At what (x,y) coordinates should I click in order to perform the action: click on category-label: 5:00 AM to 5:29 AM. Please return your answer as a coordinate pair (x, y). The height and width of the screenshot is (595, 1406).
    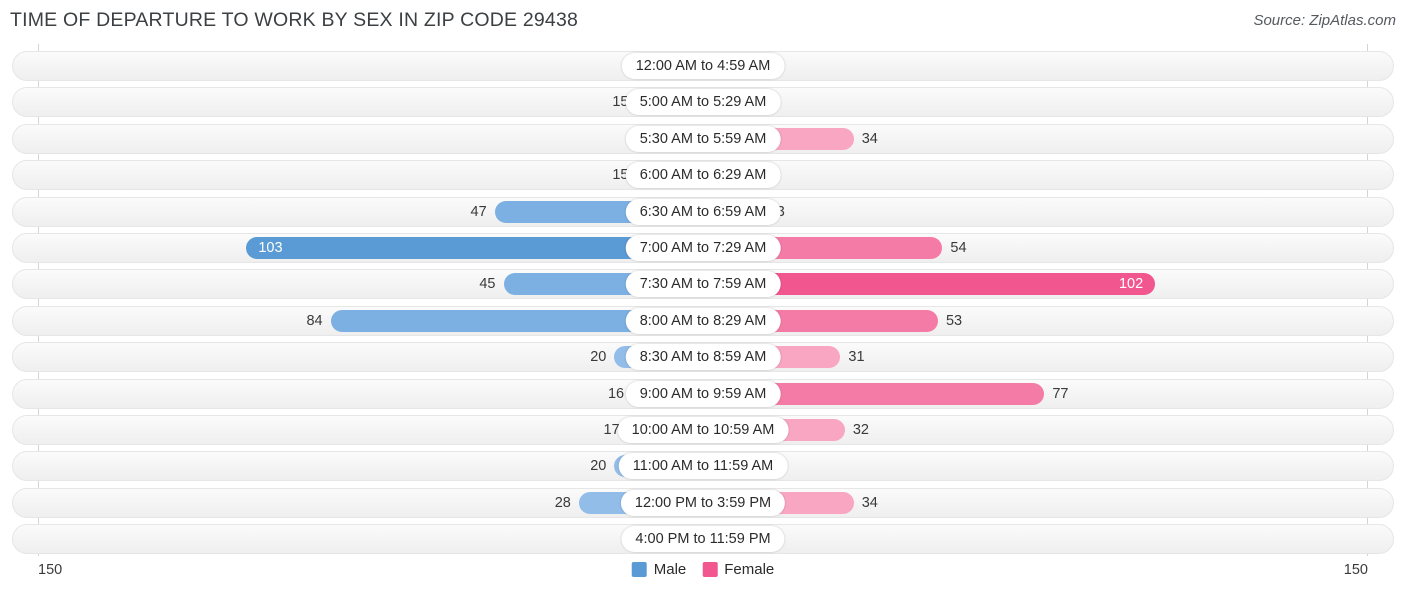
    Looking at the image, I should click on (703, 102).